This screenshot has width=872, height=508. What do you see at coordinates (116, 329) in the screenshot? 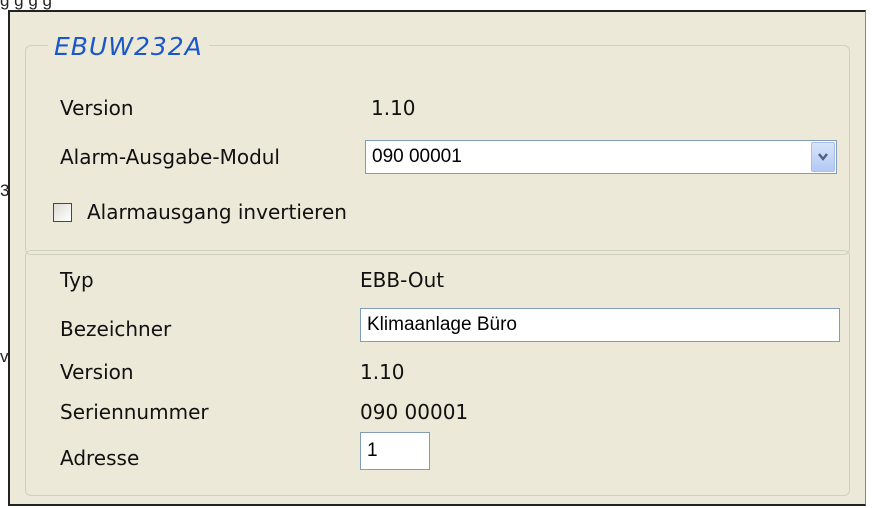
I see `name-label: Bezeichner` at bounding box center [116, 329].